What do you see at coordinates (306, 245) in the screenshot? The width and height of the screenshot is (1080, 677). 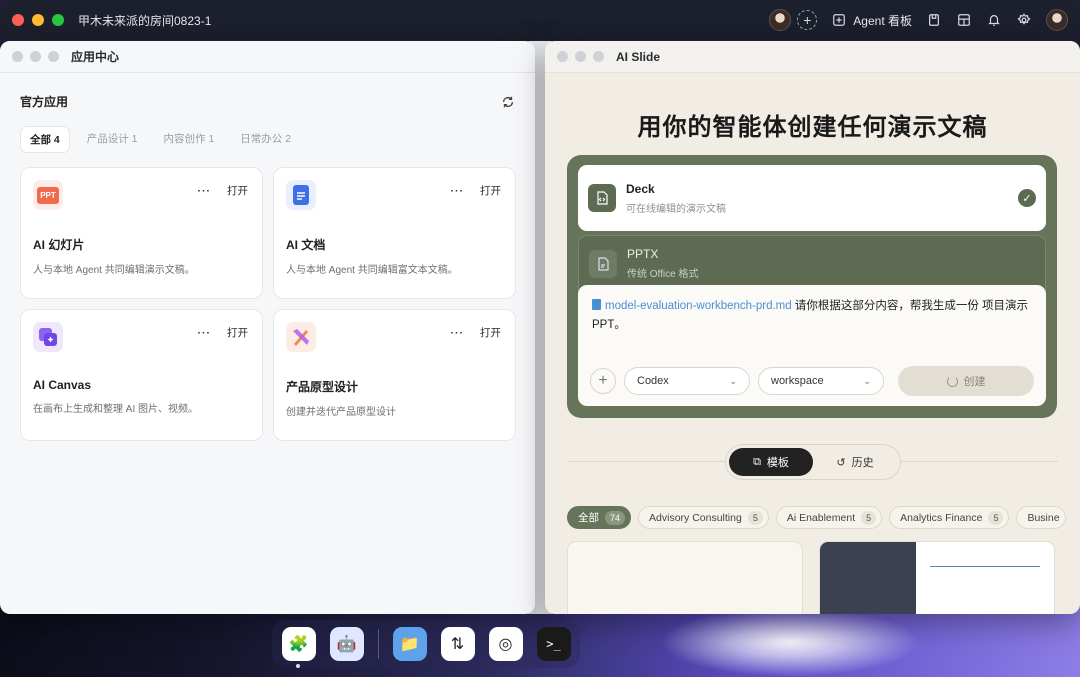 I see `app-title: AI 文档` at bounding box center [306, 245].